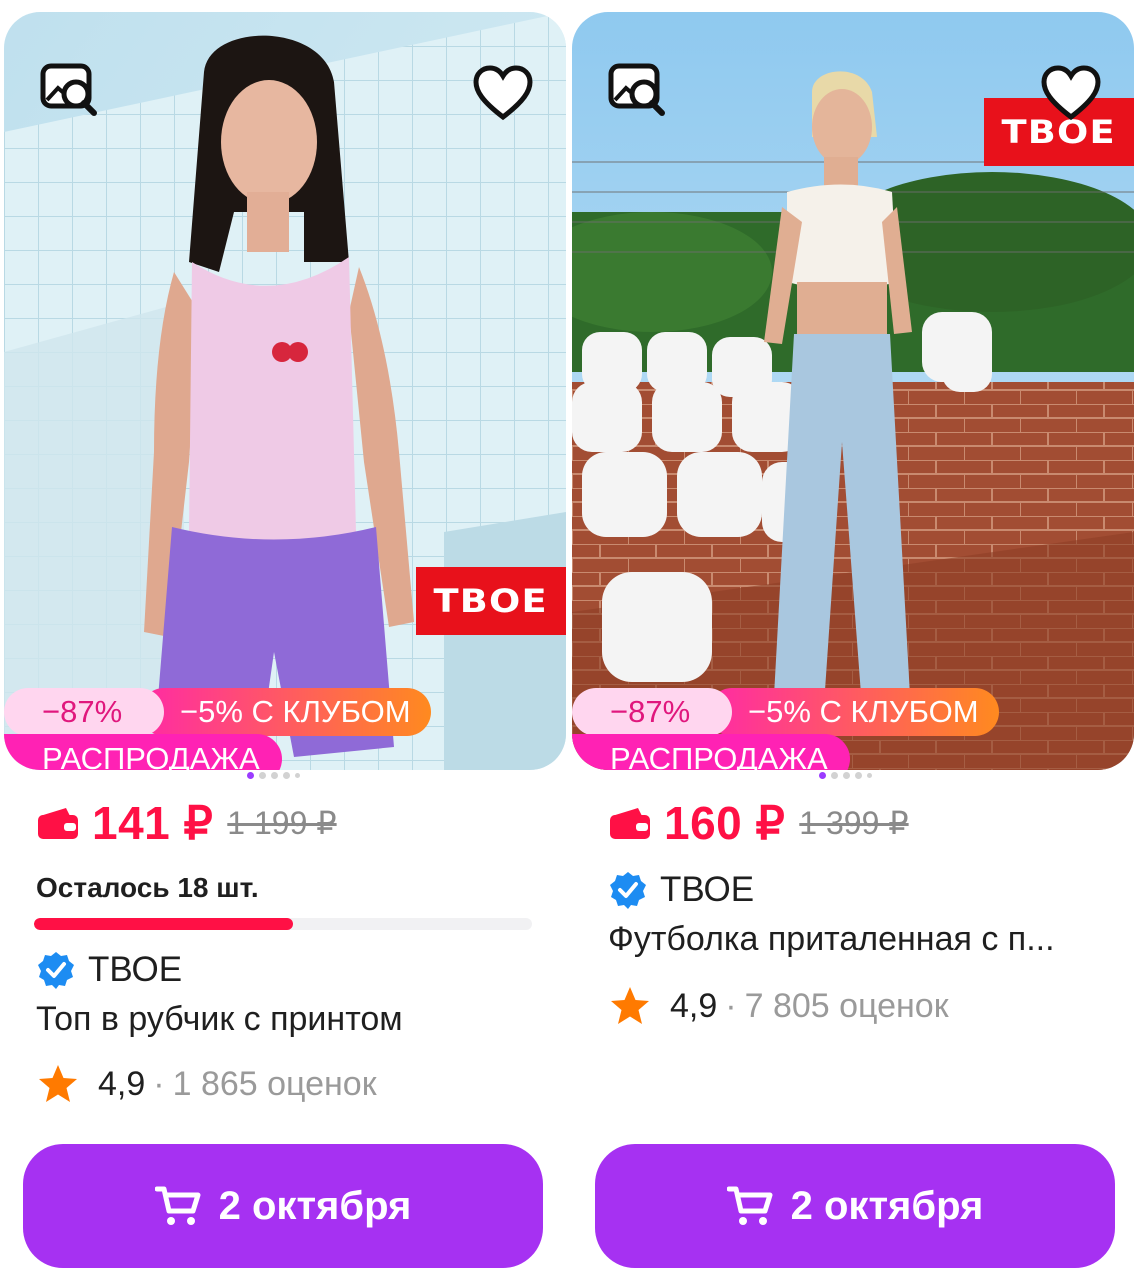 The height and width of the screenshot is (1280, 1138). Describe the element at coordinates (846, 1005) in the screenshot. I see `reviews-count: 7 805 оценок` at that location.